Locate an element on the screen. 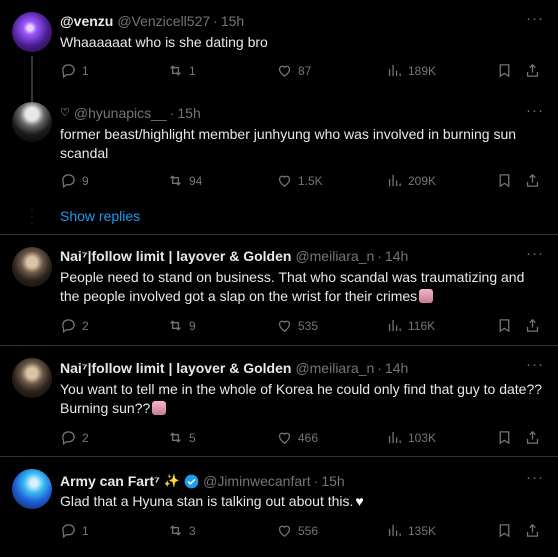 The image size is (558, 557). like-button: 466 is located at coordinates (297, 437).